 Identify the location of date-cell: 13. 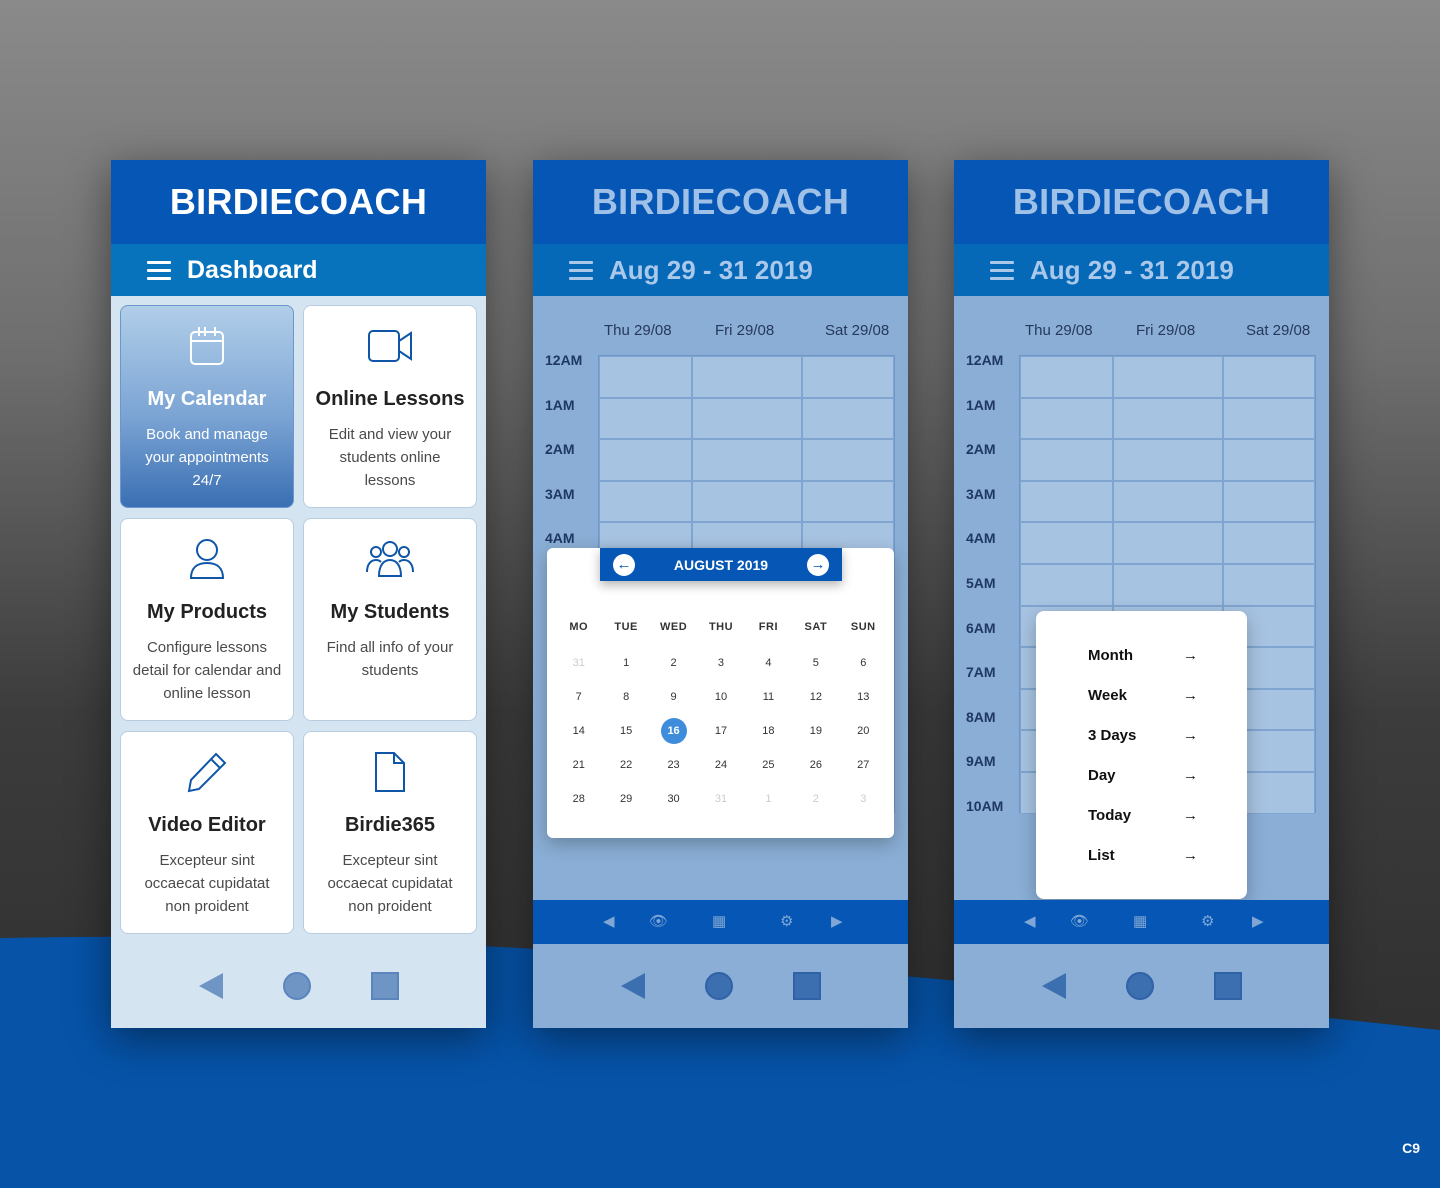
(863, 697).